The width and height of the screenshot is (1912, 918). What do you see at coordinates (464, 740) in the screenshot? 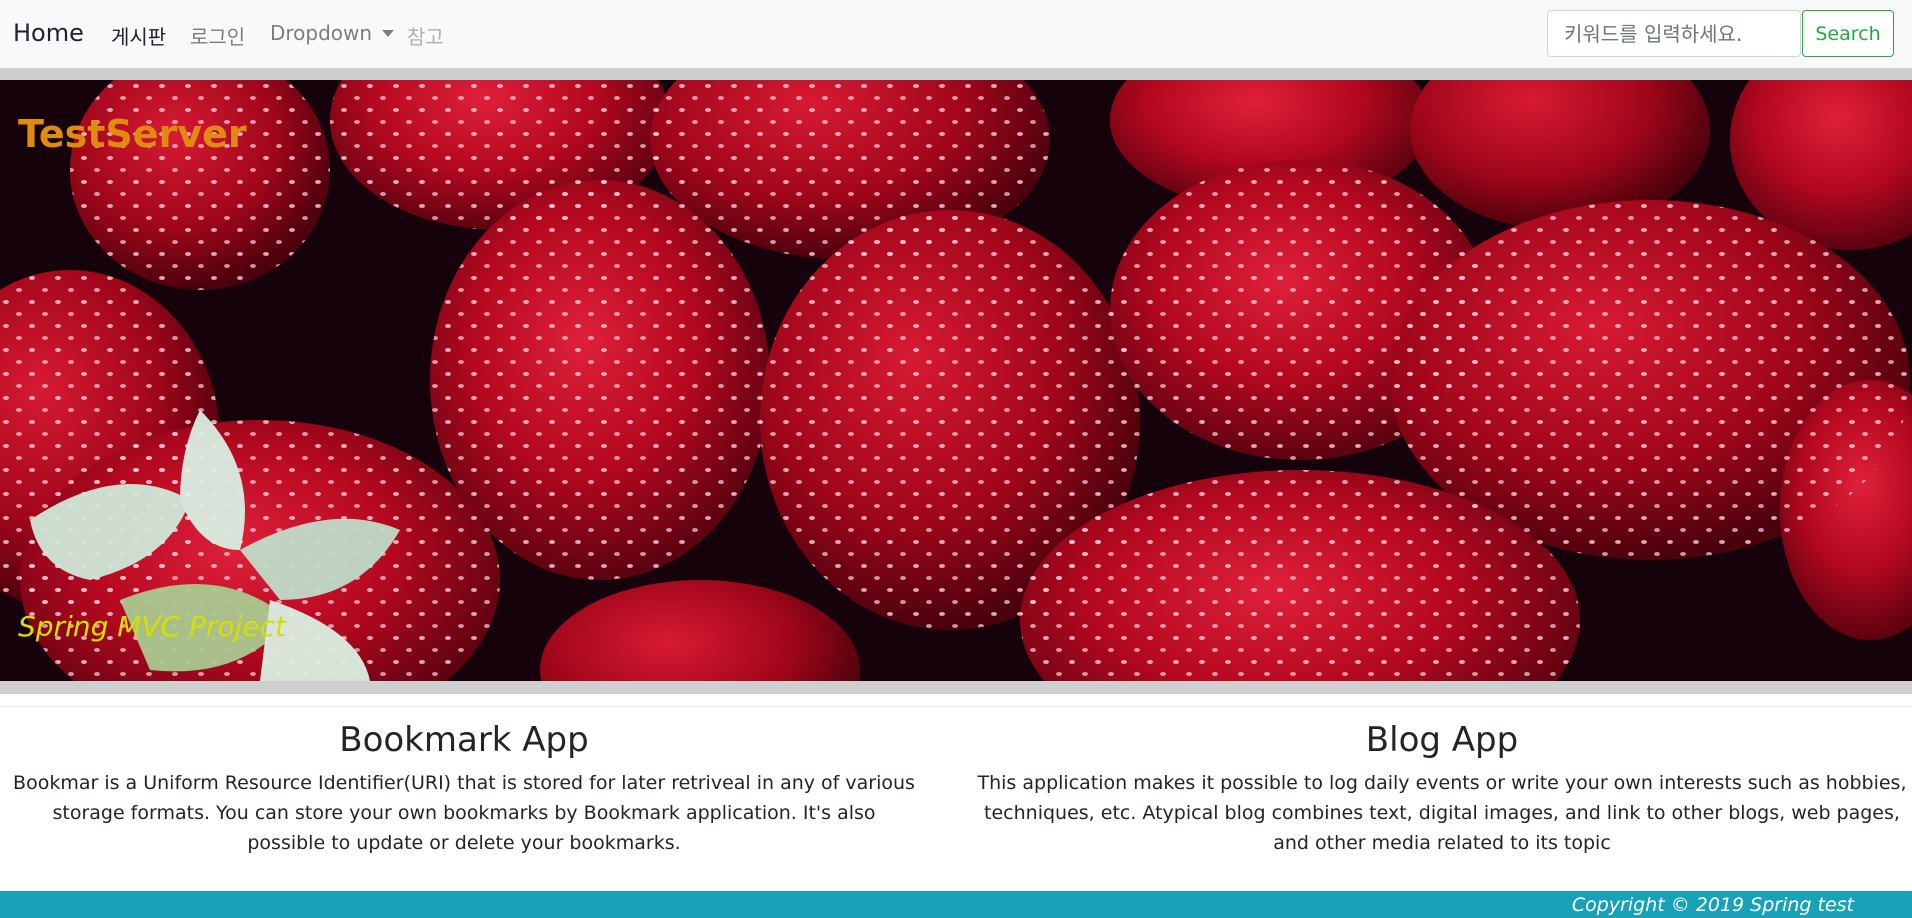
I see `card-title: Bookmark App` at bounding box center [464, 740].